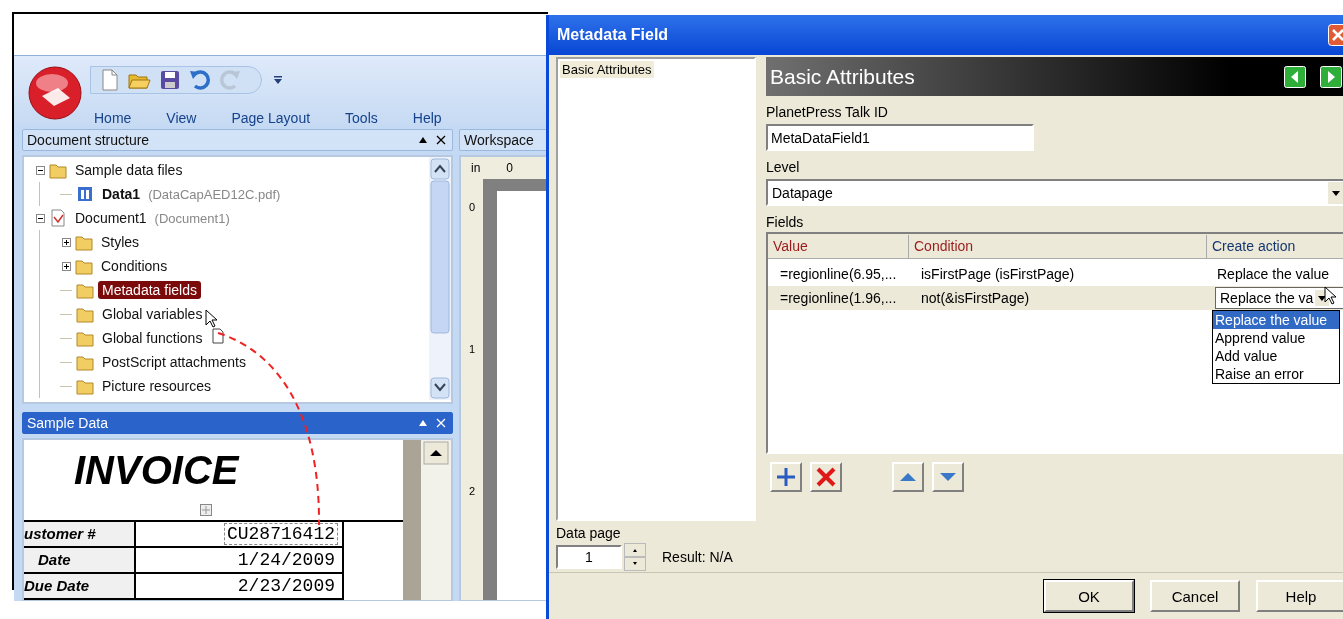  I want to click on dialog-button: OK, so click(1089, 596).